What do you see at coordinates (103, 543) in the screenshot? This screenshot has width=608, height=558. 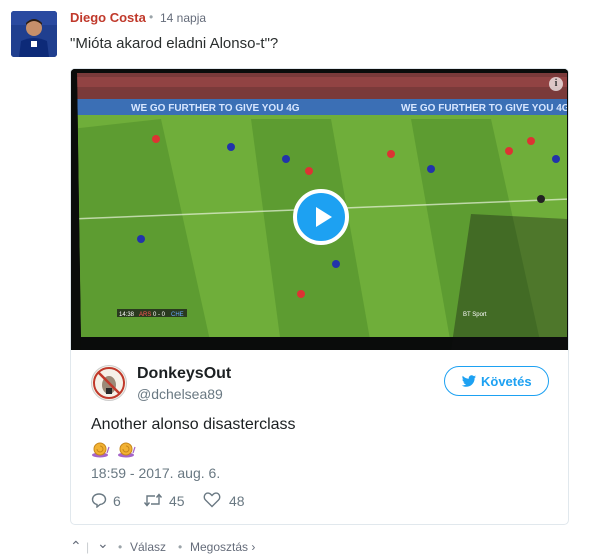 I see `downvote-button: ⌄` at bounding box center [103, 543].